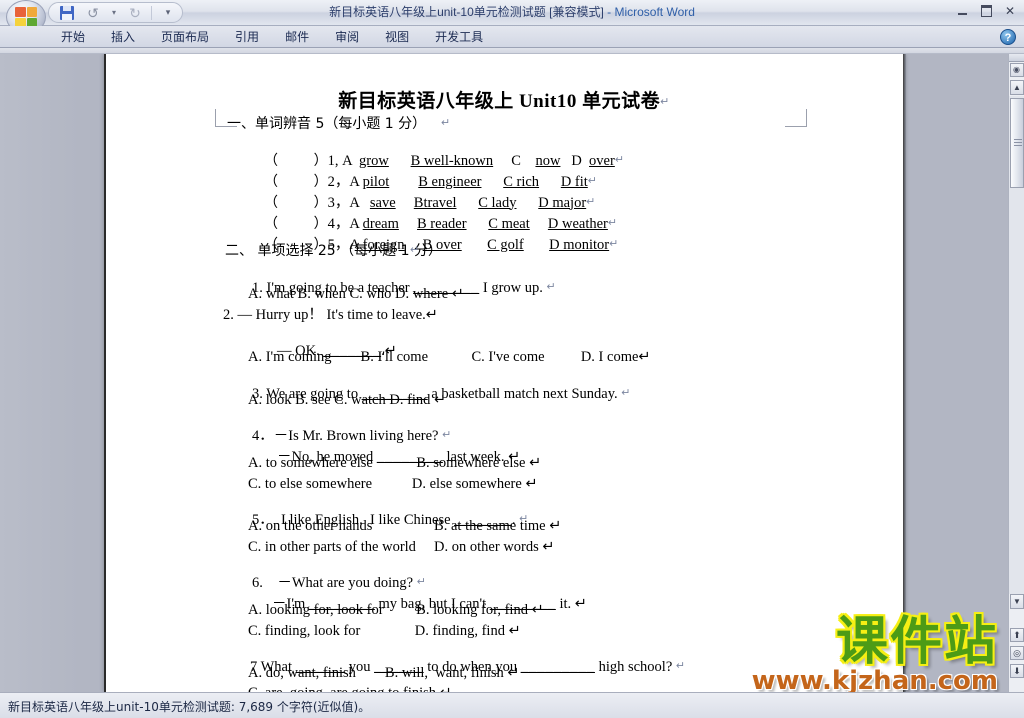  What do you see at coordinates (1017, 143) in the screenshot?
I see `scrollbar-thumb` at bounding box center [1017, 143].